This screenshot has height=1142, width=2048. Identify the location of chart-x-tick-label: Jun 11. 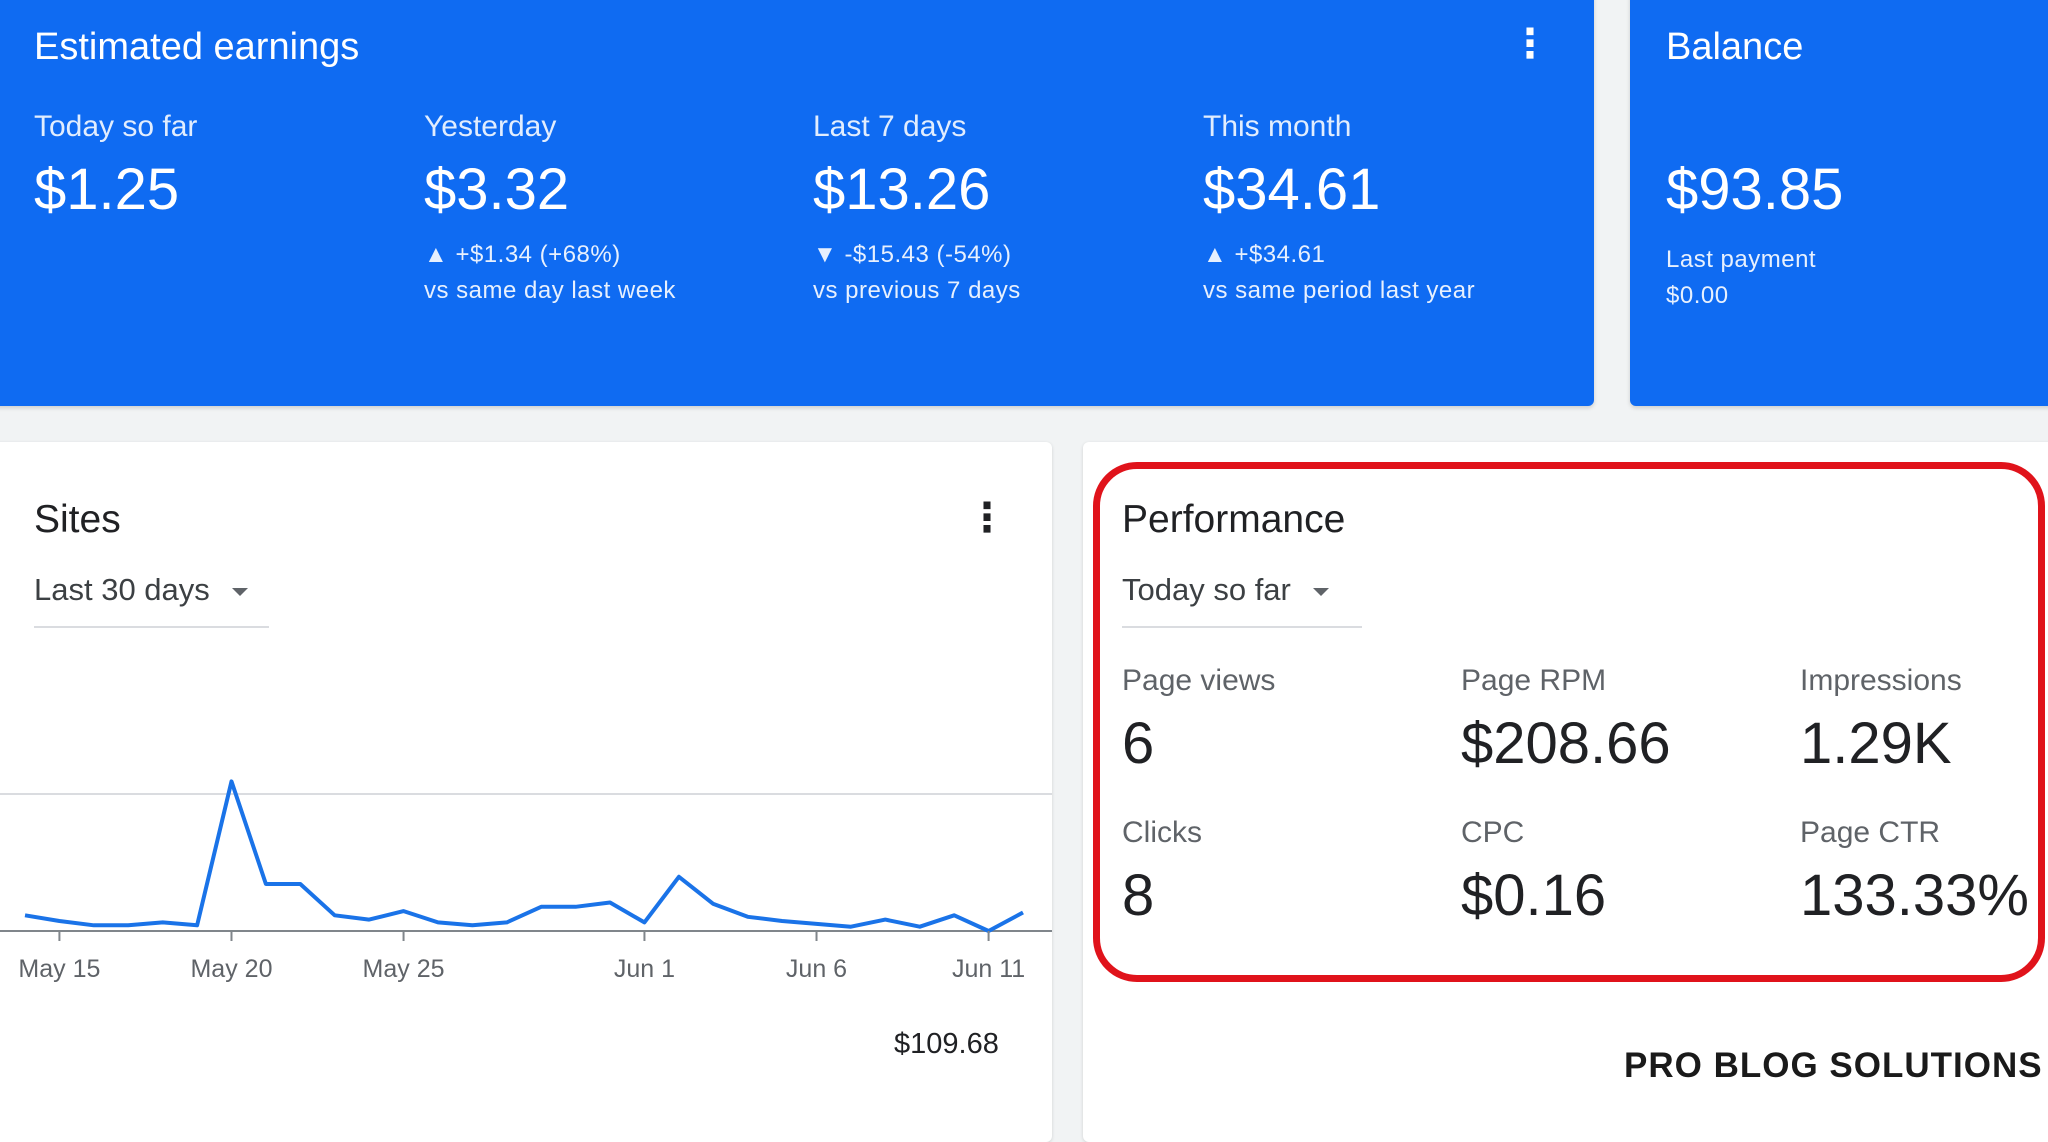
(988, 969).